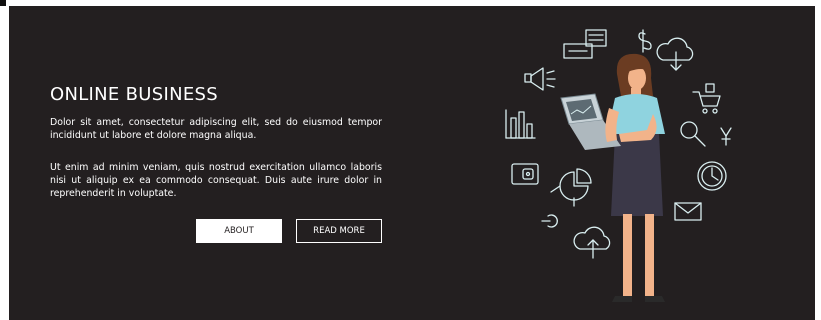 The image size is (821, 320). What do you see at coordinates (540, 79) in the screenshot?
I see `megaphone-icon` at bounding box center [540, 79].